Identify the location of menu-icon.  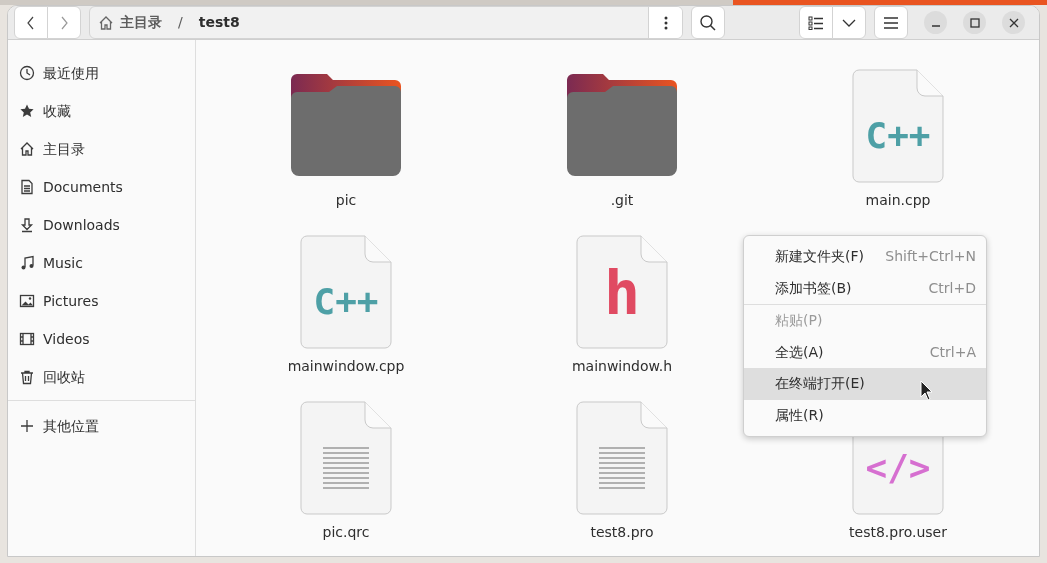
(891, 22).